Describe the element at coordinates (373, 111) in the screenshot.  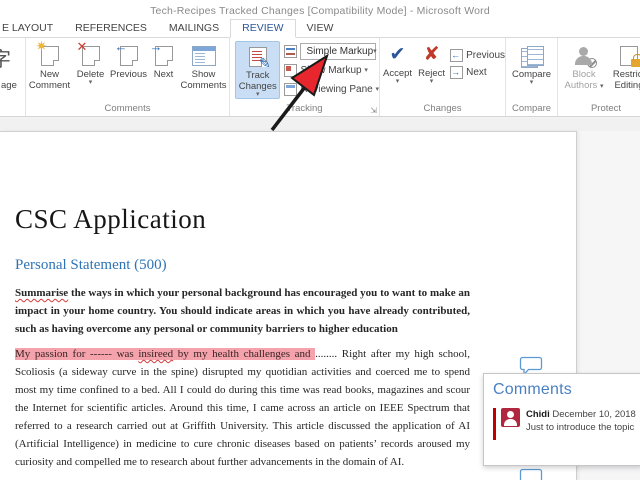
I see `tracking-dialog-launcher-icon: ⇲` at that location.